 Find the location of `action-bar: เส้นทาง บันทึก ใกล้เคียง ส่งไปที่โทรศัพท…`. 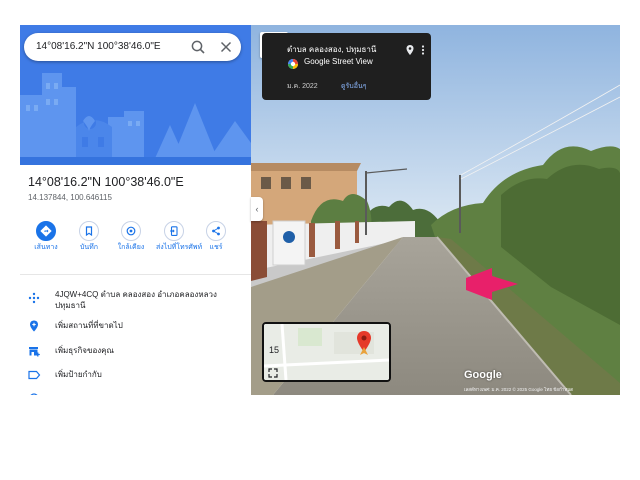

action-bar: เส้นทาง บันทึก ใกล้เคียง ส่งไปที่โทรศัพท… is located at coordinates (135, 241).